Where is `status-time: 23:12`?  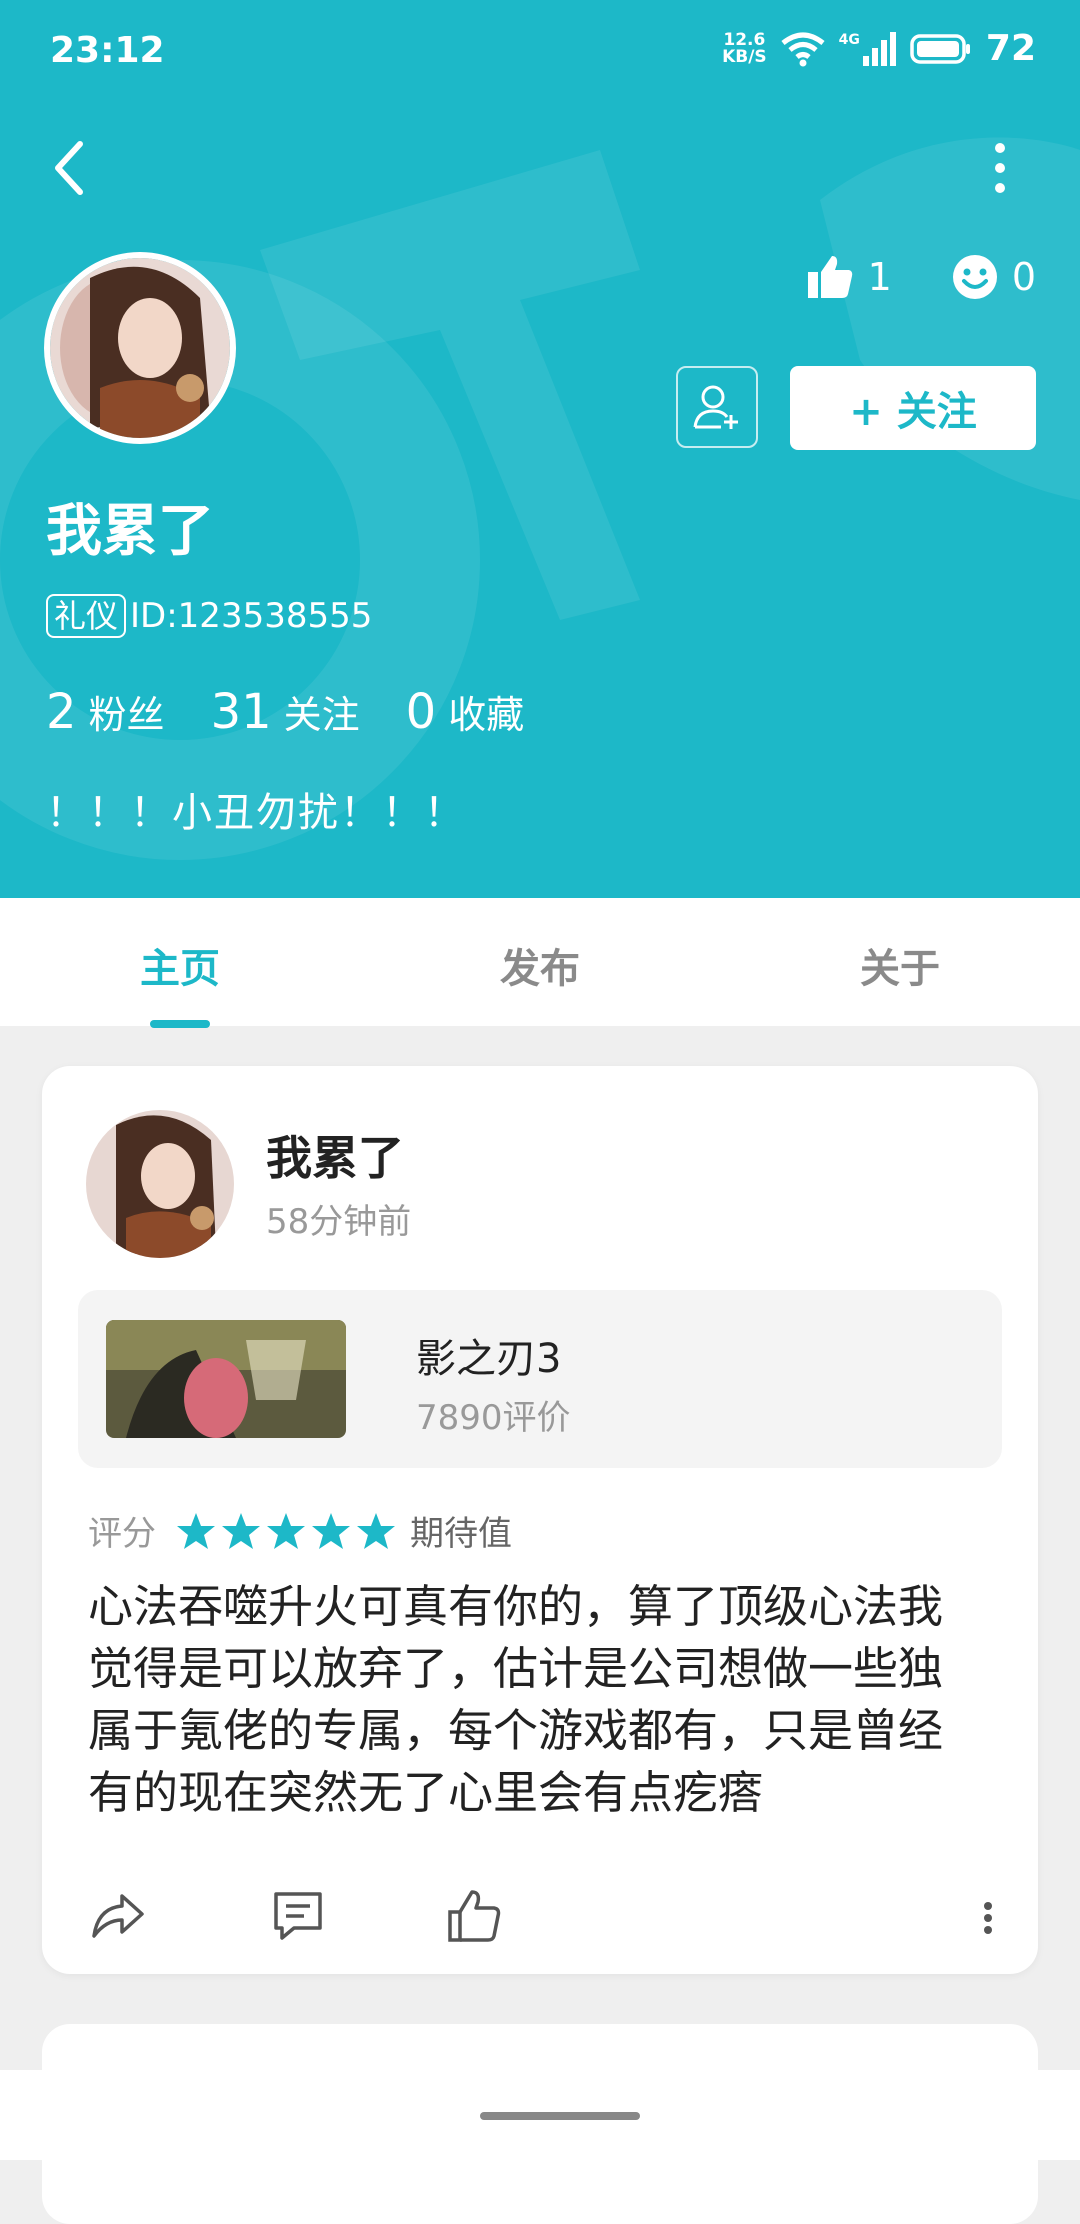
status-time: 23:12 is located at coordinates (107, 50).